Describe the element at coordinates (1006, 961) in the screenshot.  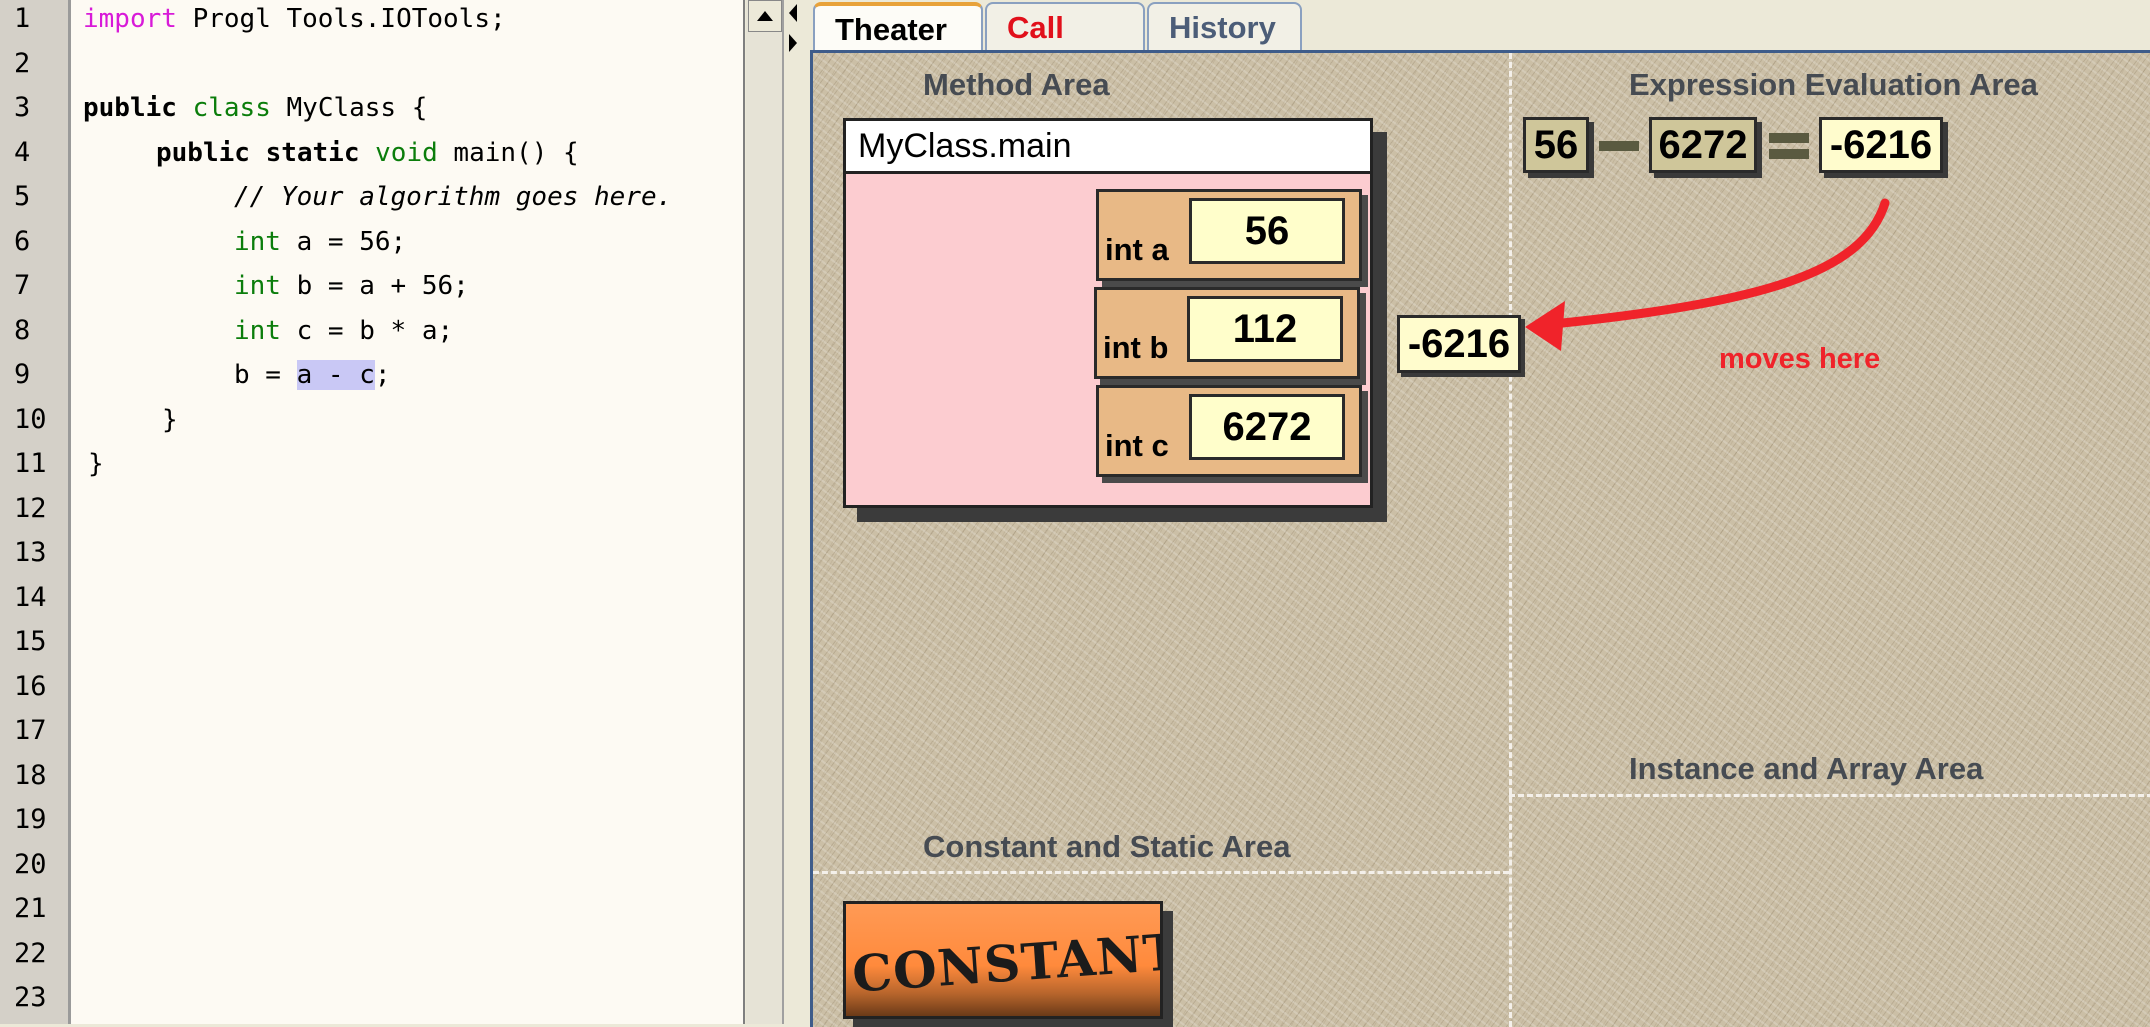
I see `constants-label: CONSTANTS` at that location.